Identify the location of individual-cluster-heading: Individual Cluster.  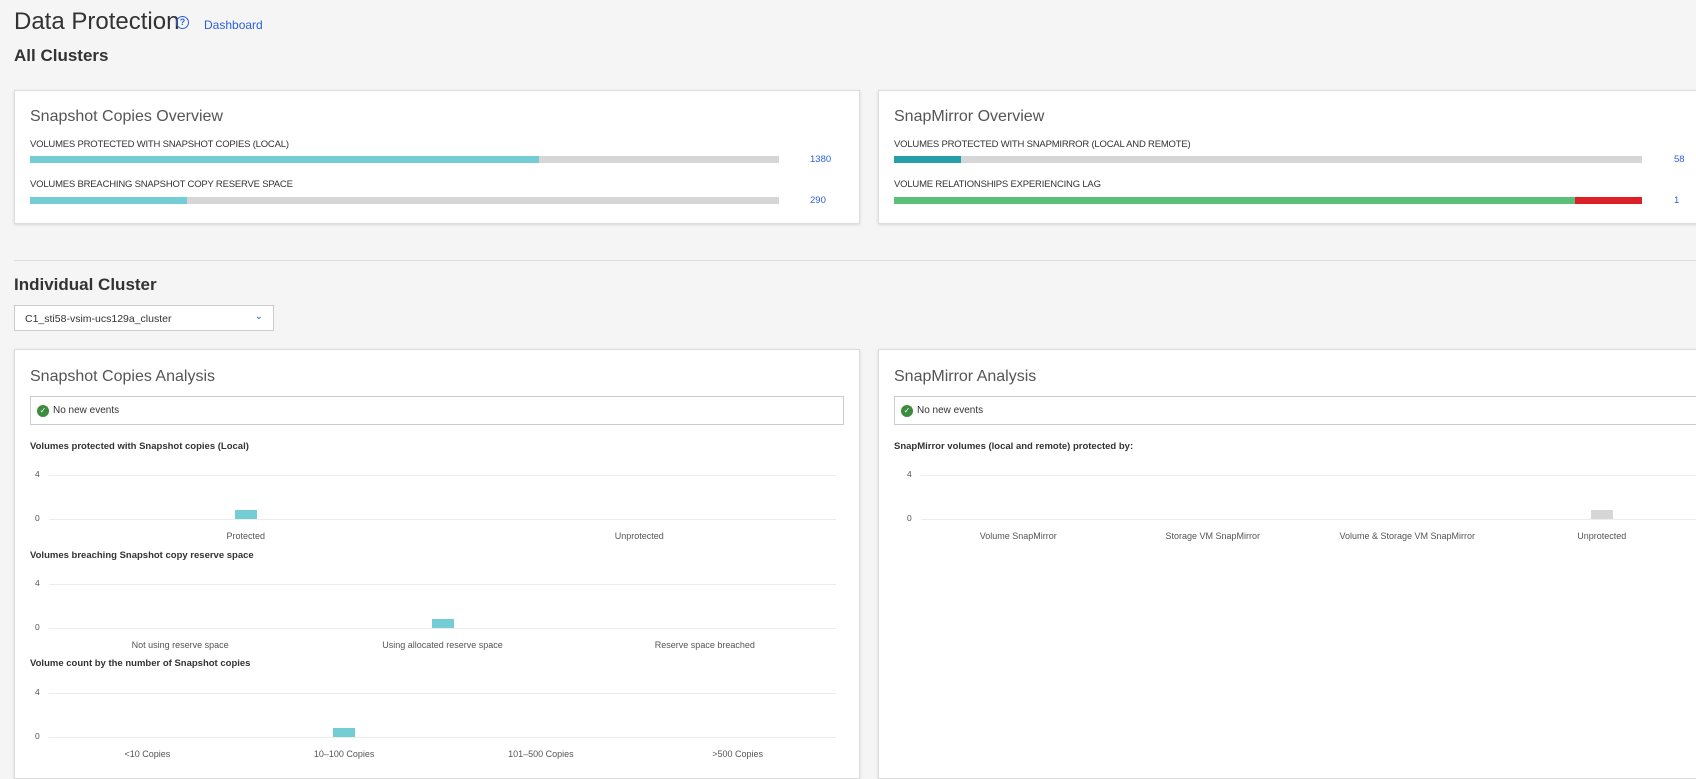
(85, 284).